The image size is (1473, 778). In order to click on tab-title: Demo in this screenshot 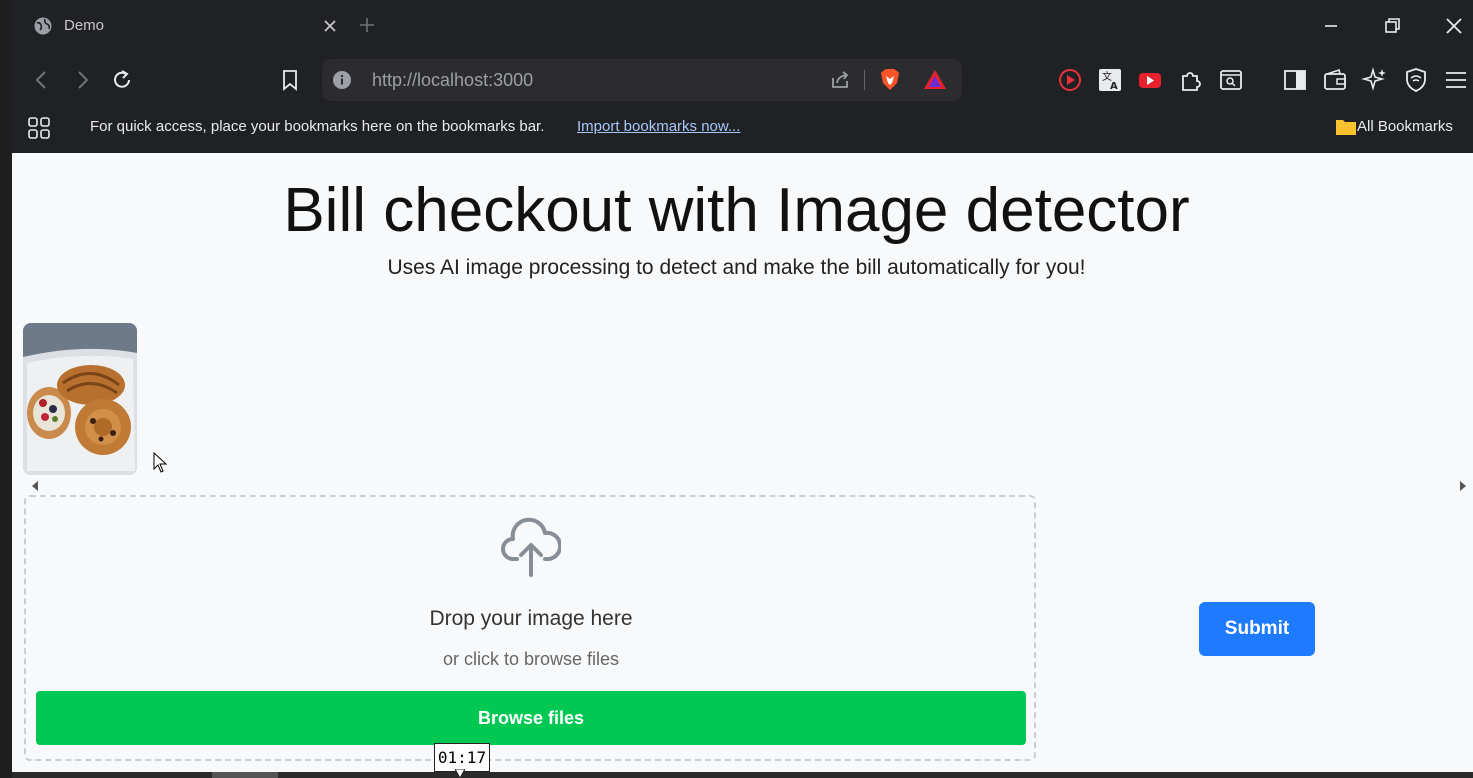, I will do `click(84, 25)`.